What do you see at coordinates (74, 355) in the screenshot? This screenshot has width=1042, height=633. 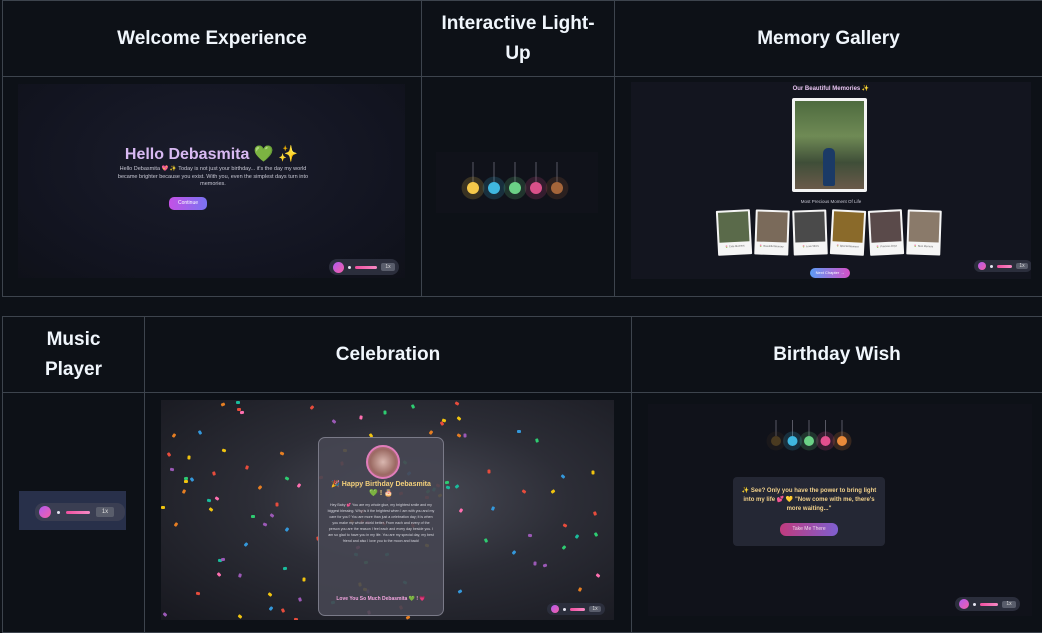 I see `header-music-player: Music Player` at bounding box center [74, 355].